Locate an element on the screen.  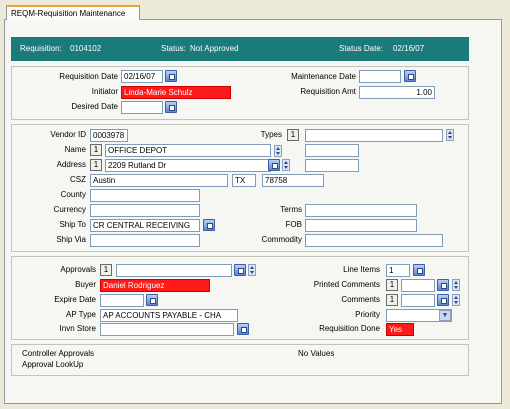
county-label: County is located at coordinates (73, 194).